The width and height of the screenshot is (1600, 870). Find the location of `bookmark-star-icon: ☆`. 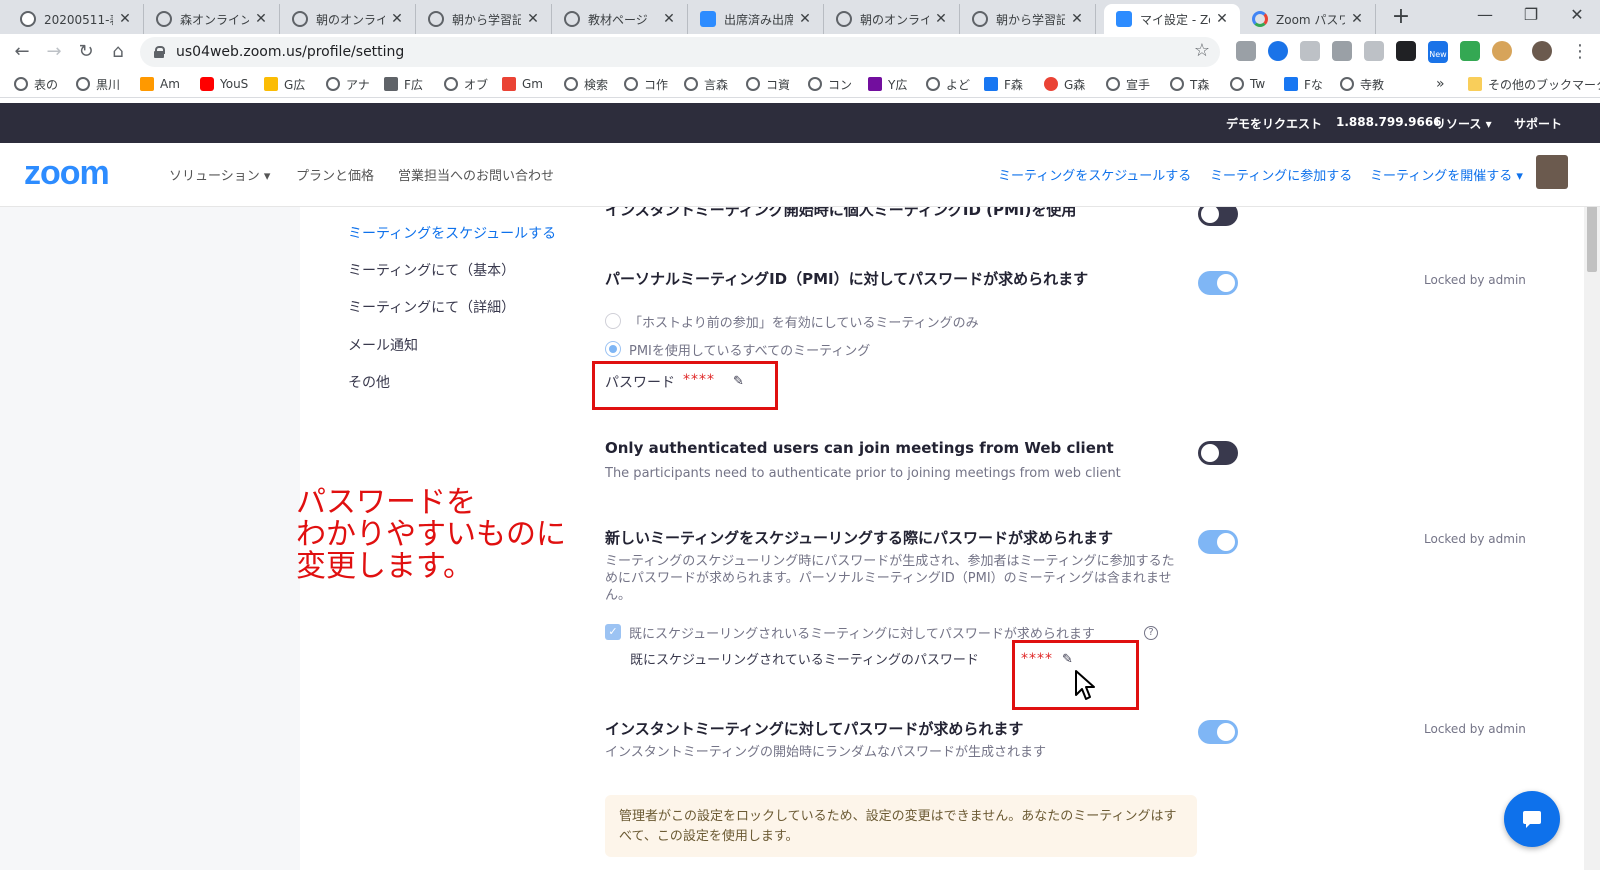

bookmark-star-icon: ☆ is located at coordinates (1202, 50).